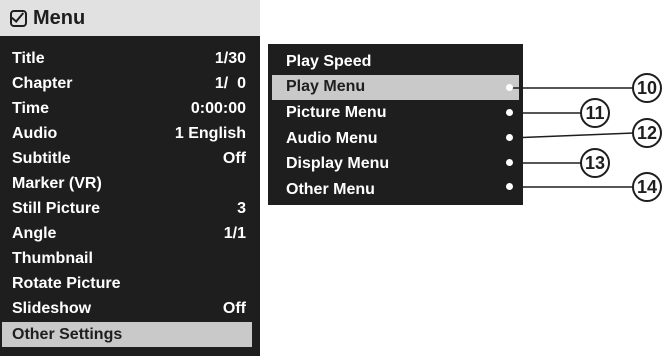 Image resolution: width=664 pixels, height=356 pixels. I want to click on callout-13: 13, so click(595, 163).